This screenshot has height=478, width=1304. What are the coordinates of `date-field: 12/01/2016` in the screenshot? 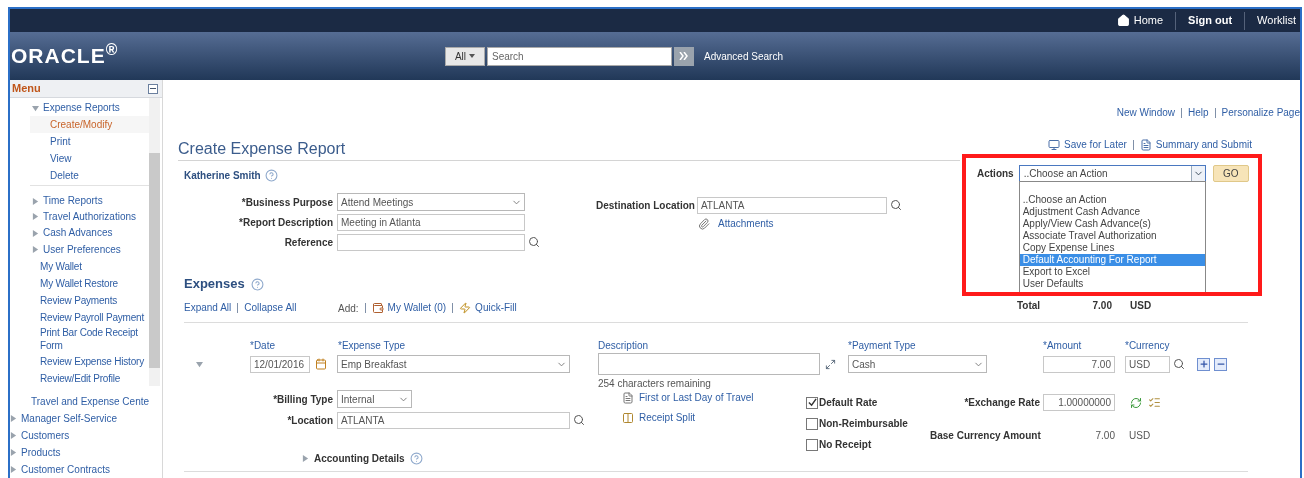 It's located at (280, 364).